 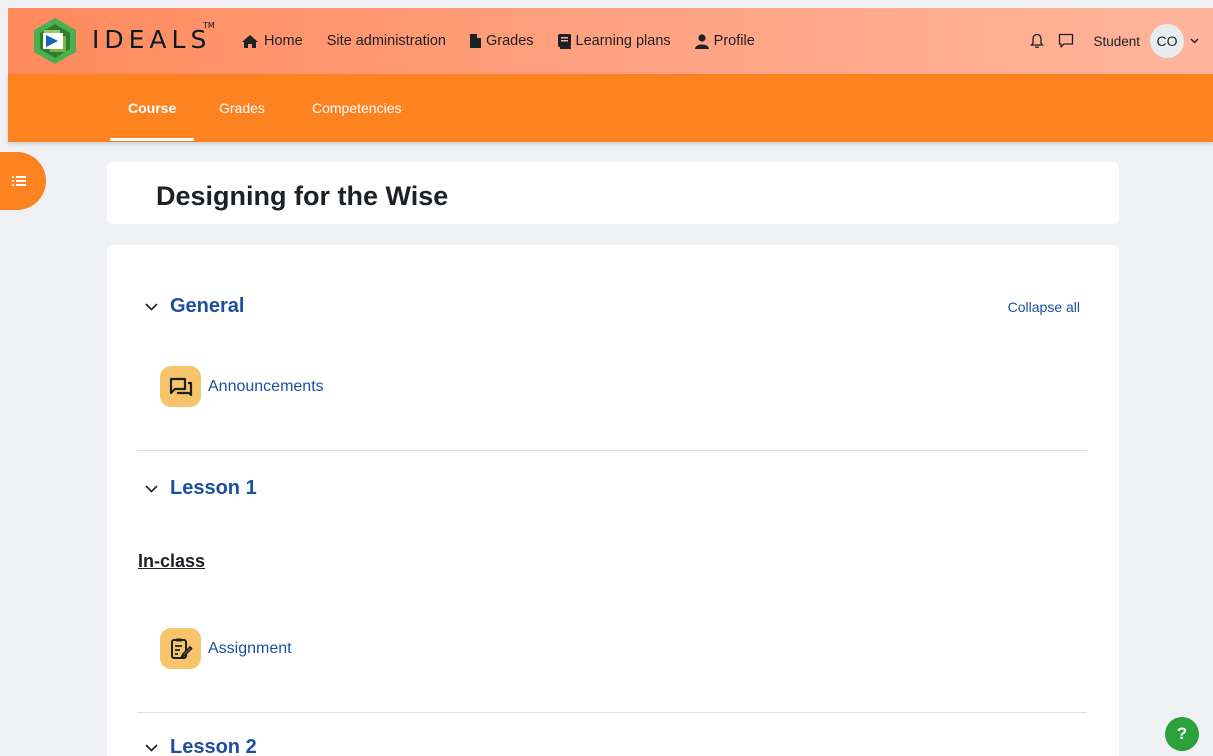 I want to click on course-index-toggle, so click(x=23, y=181).